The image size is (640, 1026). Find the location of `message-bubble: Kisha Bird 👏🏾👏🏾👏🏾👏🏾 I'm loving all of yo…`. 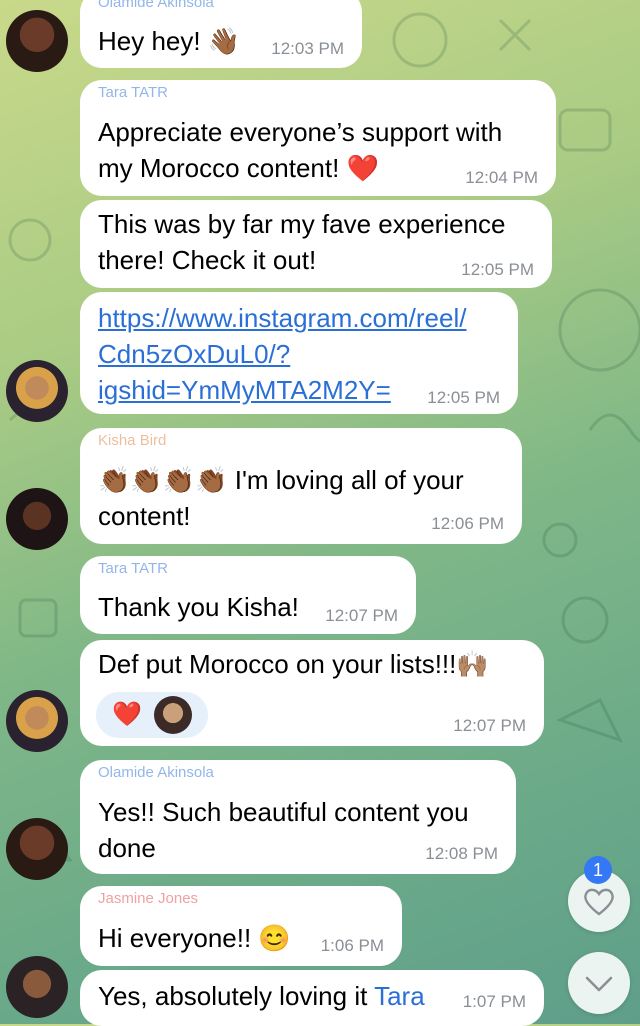

message-bubble: Kisha Bird 👏🏾👏🏾👏🏾👏🏾 I'm loving all of yo… is located at coordinates (301, 486).